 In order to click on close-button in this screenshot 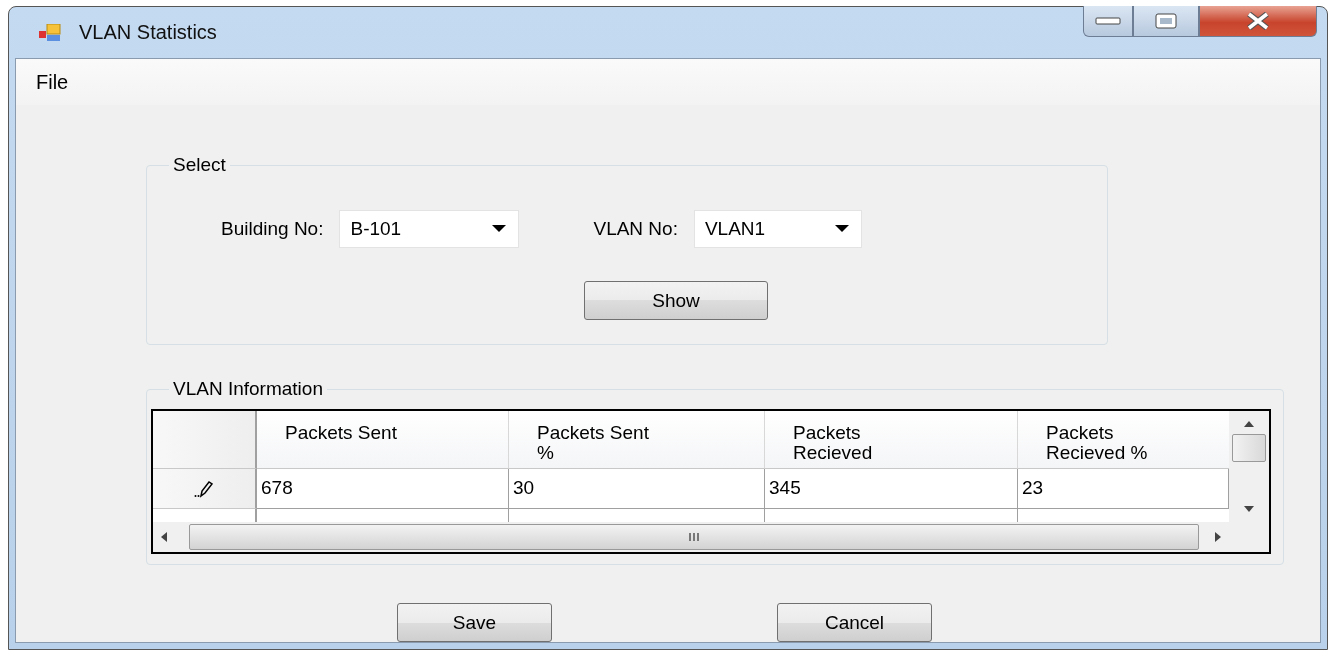, I will do `click(1258, 21)`.